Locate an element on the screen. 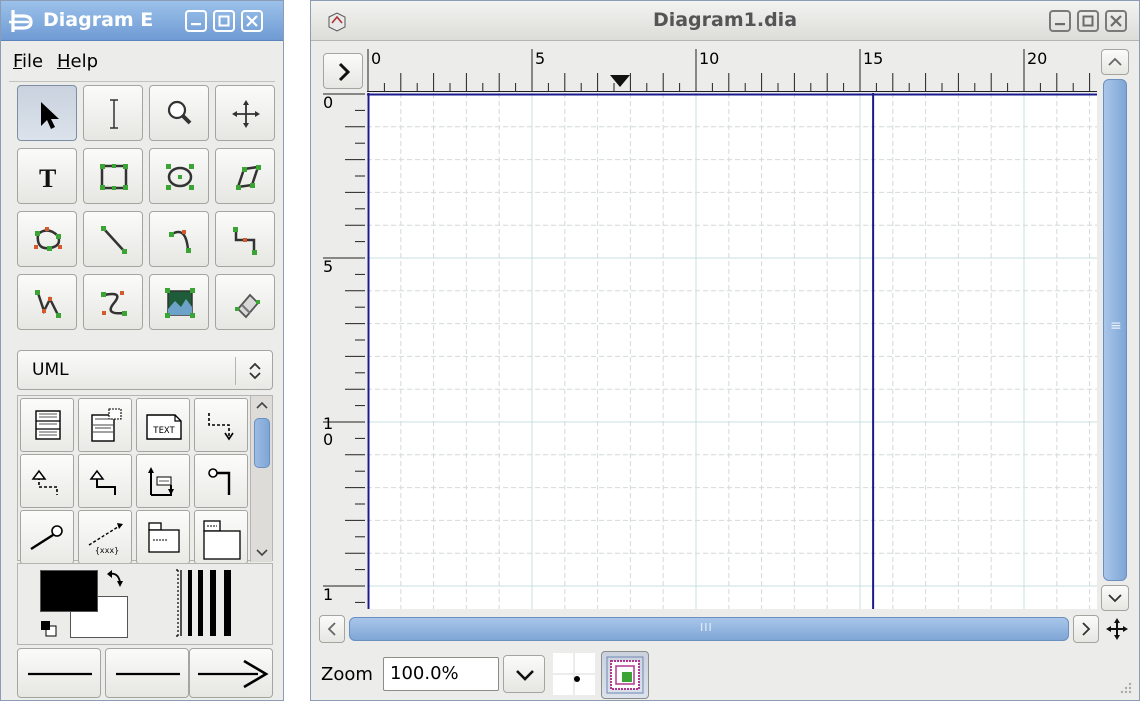 The height and width of the screenshot is (703, 1140). foreground-color-swatch is located at coordinates (69, 591).